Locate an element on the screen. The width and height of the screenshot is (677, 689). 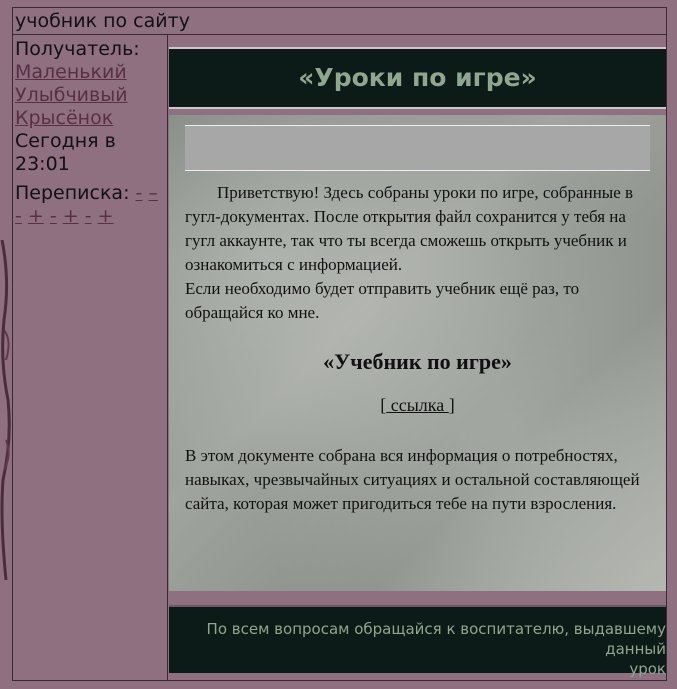
thread-link-7: - is located at coordinates (88, 216).